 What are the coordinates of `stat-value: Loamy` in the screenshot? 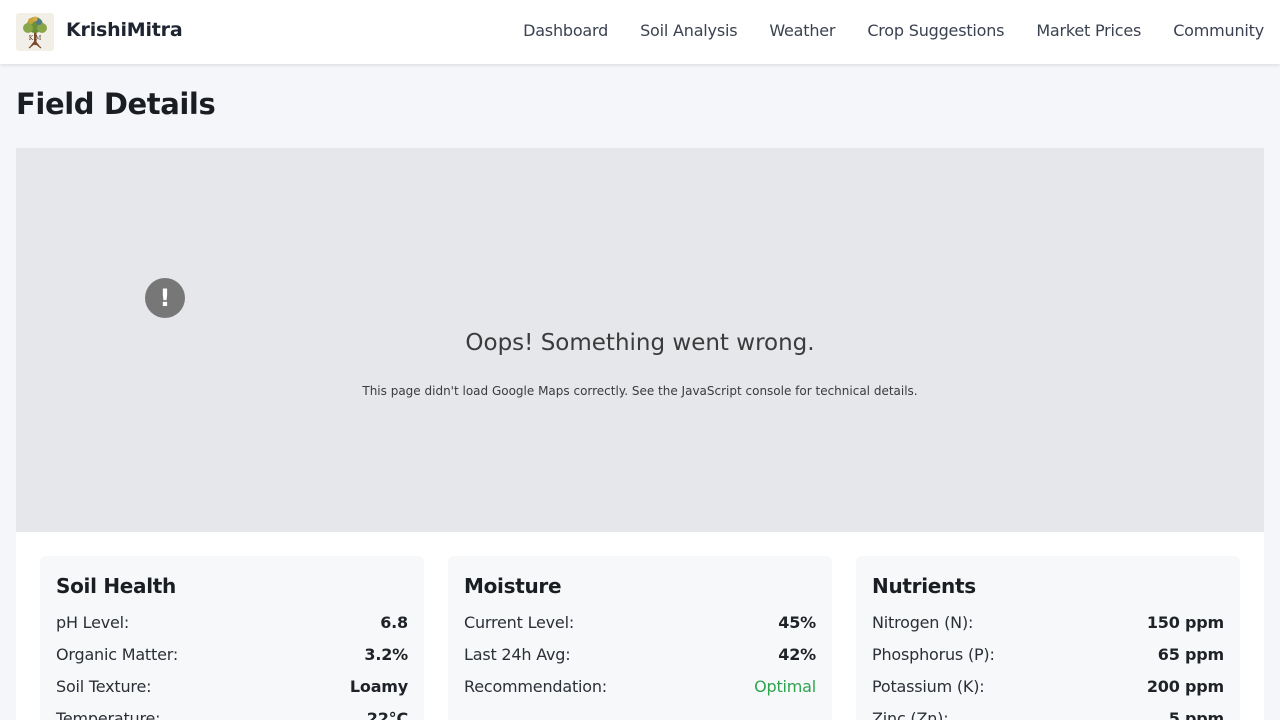 It's located at (378, 686).